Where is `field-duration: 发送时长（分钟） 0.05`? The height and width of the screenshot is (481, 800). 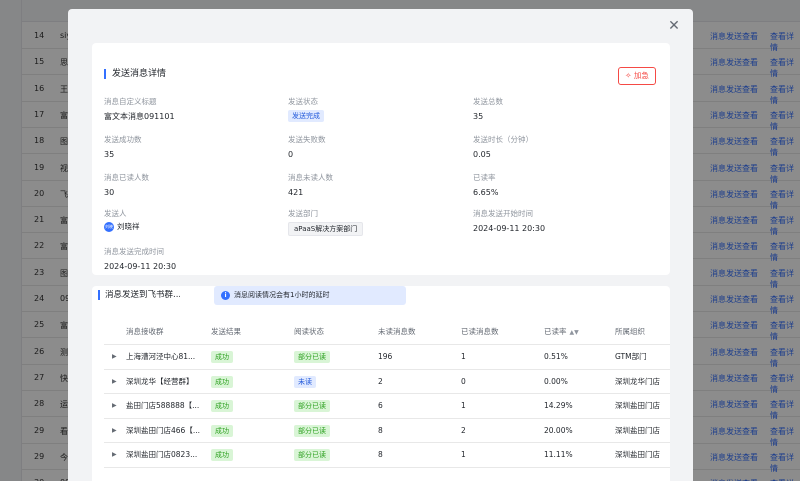 field-duration: 发送时长（分钟） 0.05 is located at coordinates (563, 147).